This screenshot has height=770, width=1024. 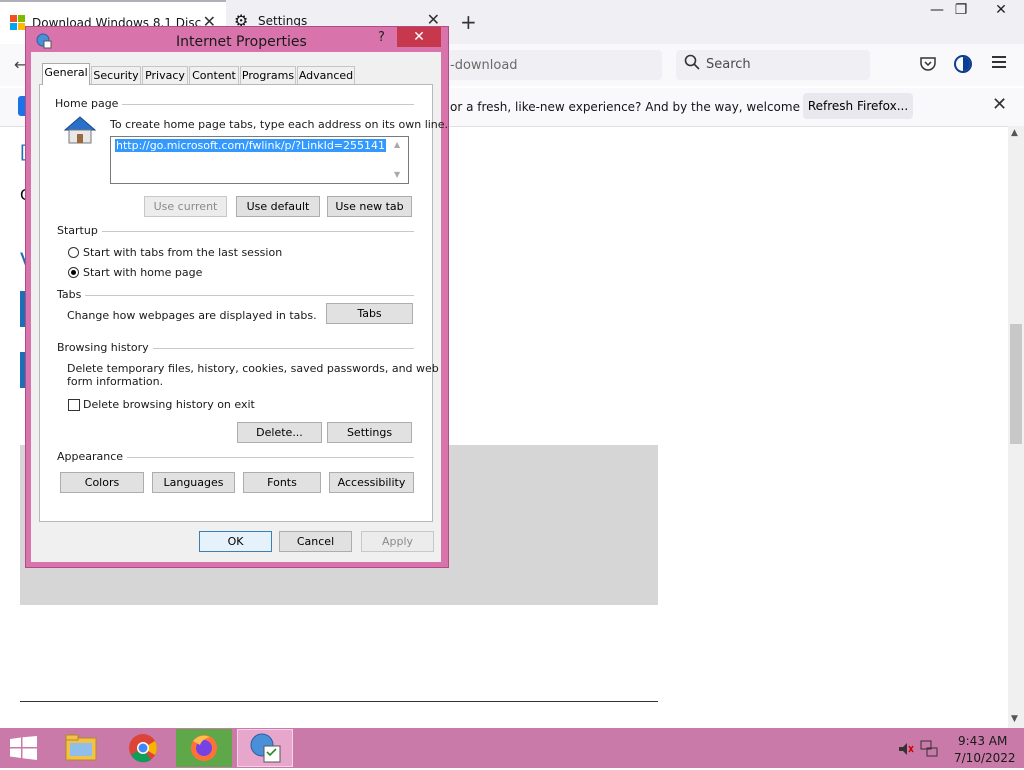 I want to click on search-icon, so click(x=692, y=63).